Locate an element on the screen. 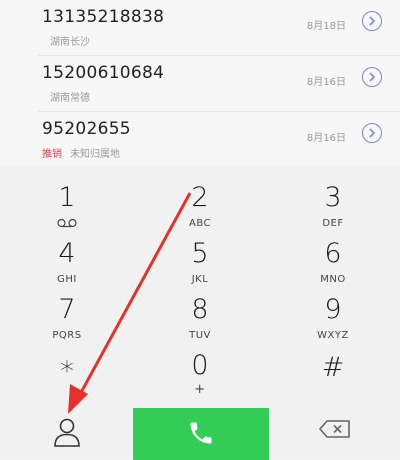 The width and height of the screenshot is (400, 460). key-5: 5 JKL is located at coordinates (200, 262).